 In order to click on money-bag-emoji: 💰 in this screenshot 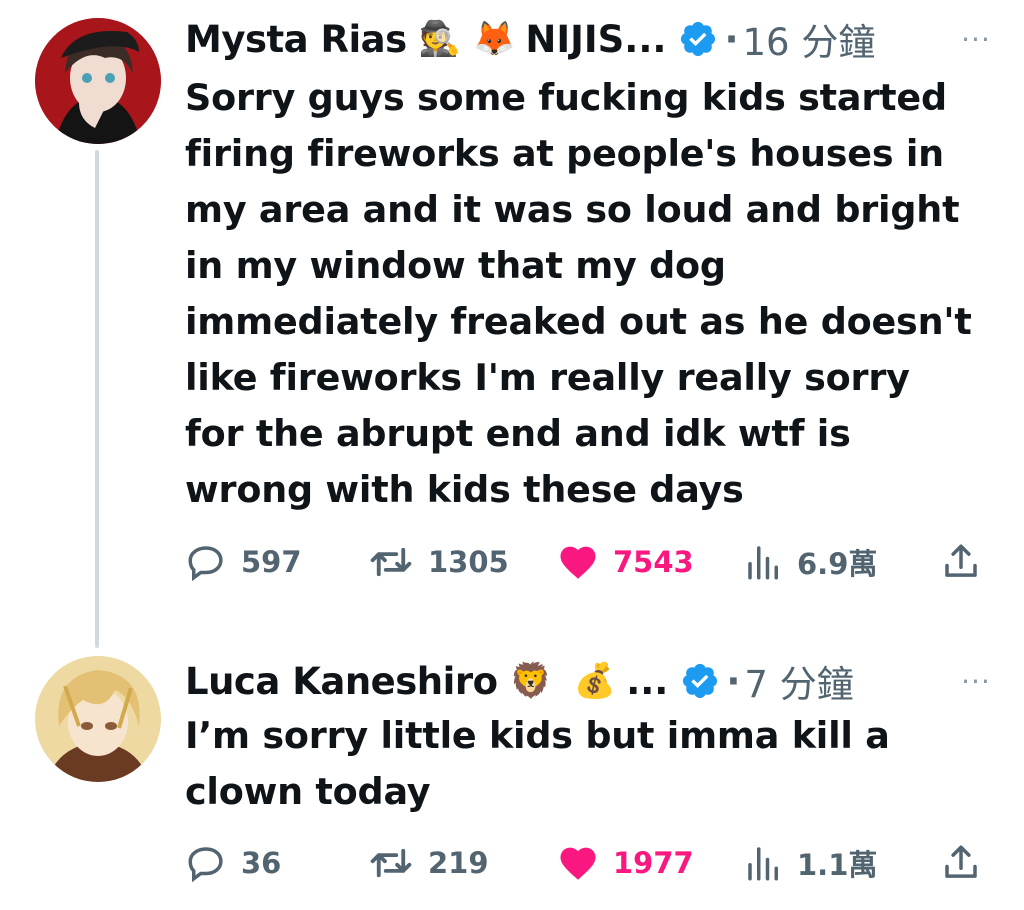, I will do `click(595, 681)`.